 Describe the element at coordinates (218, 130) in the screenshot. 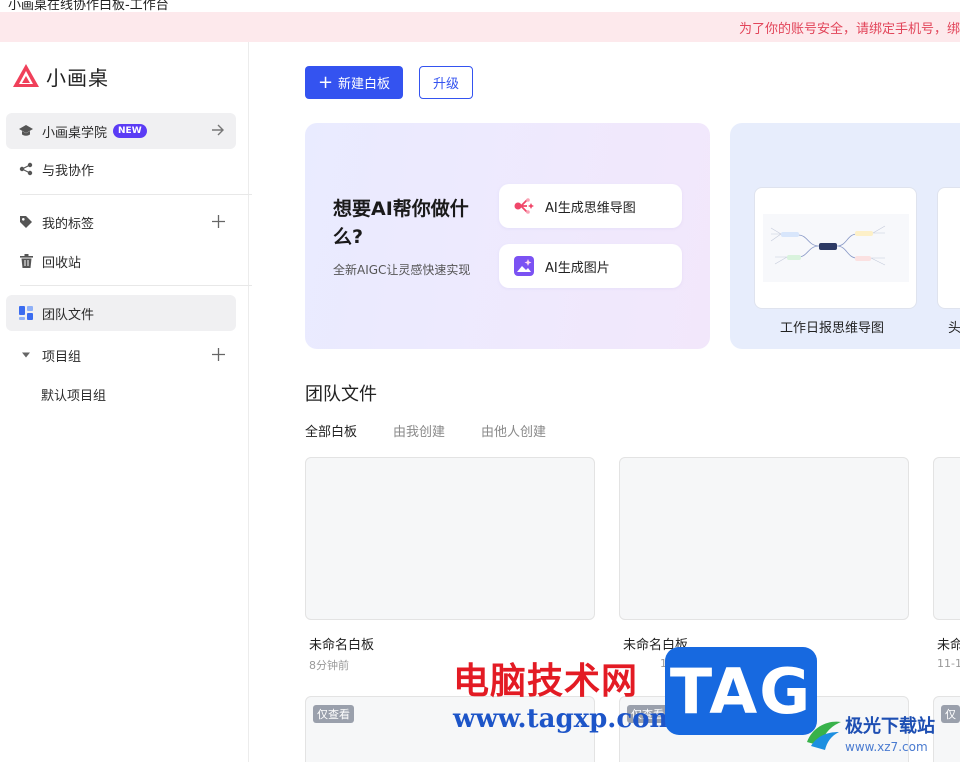

I see `arrow-right-icon` at that location.